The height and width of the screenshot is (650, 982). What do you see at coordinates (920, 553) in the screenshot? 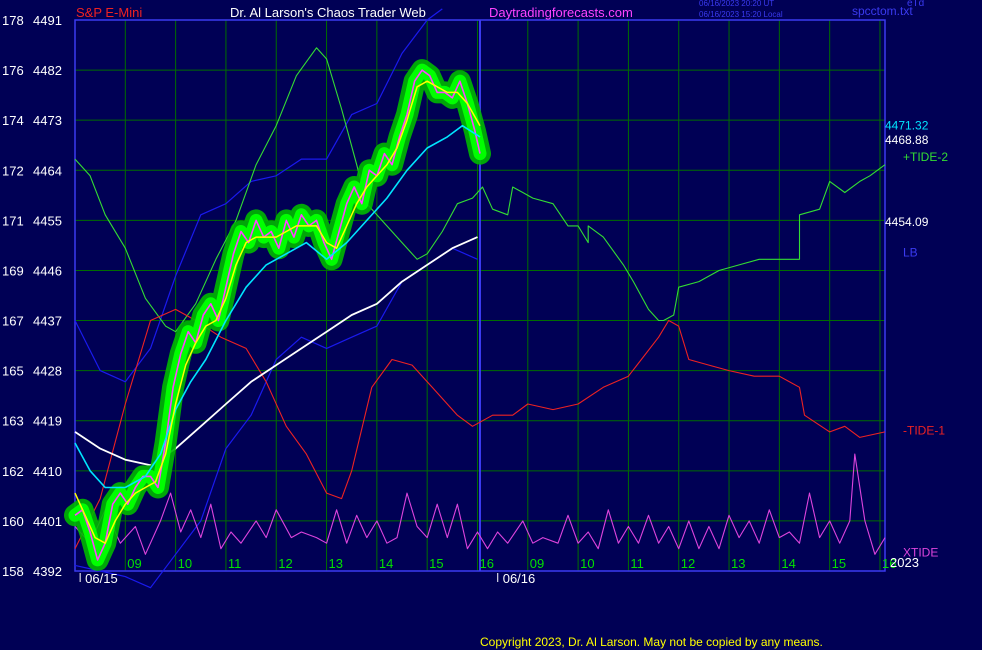
I see `right-label: XTIDE` at bounding box center [920, 553].